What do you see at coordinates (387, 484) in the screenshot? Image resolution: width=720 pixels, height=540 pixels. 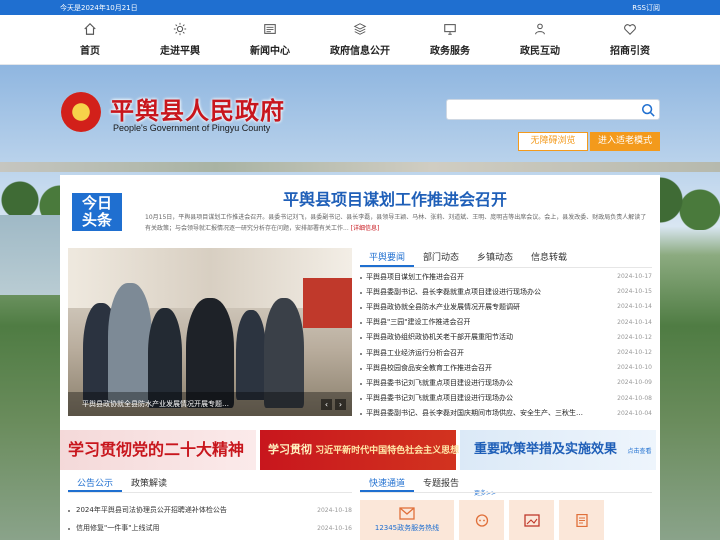 I see `tab-quick-access: 快速通道` at bounding box center [387, 484].